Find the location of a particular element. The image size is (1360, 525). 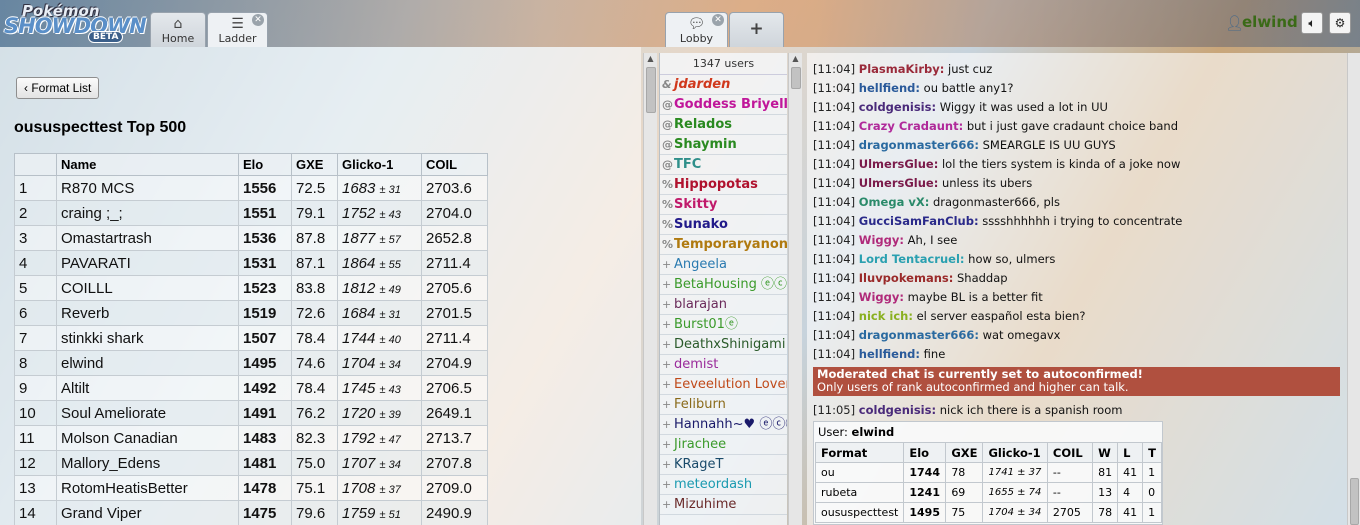

message-author: GucciSamFanClub: is located at coordinates (919, 221).